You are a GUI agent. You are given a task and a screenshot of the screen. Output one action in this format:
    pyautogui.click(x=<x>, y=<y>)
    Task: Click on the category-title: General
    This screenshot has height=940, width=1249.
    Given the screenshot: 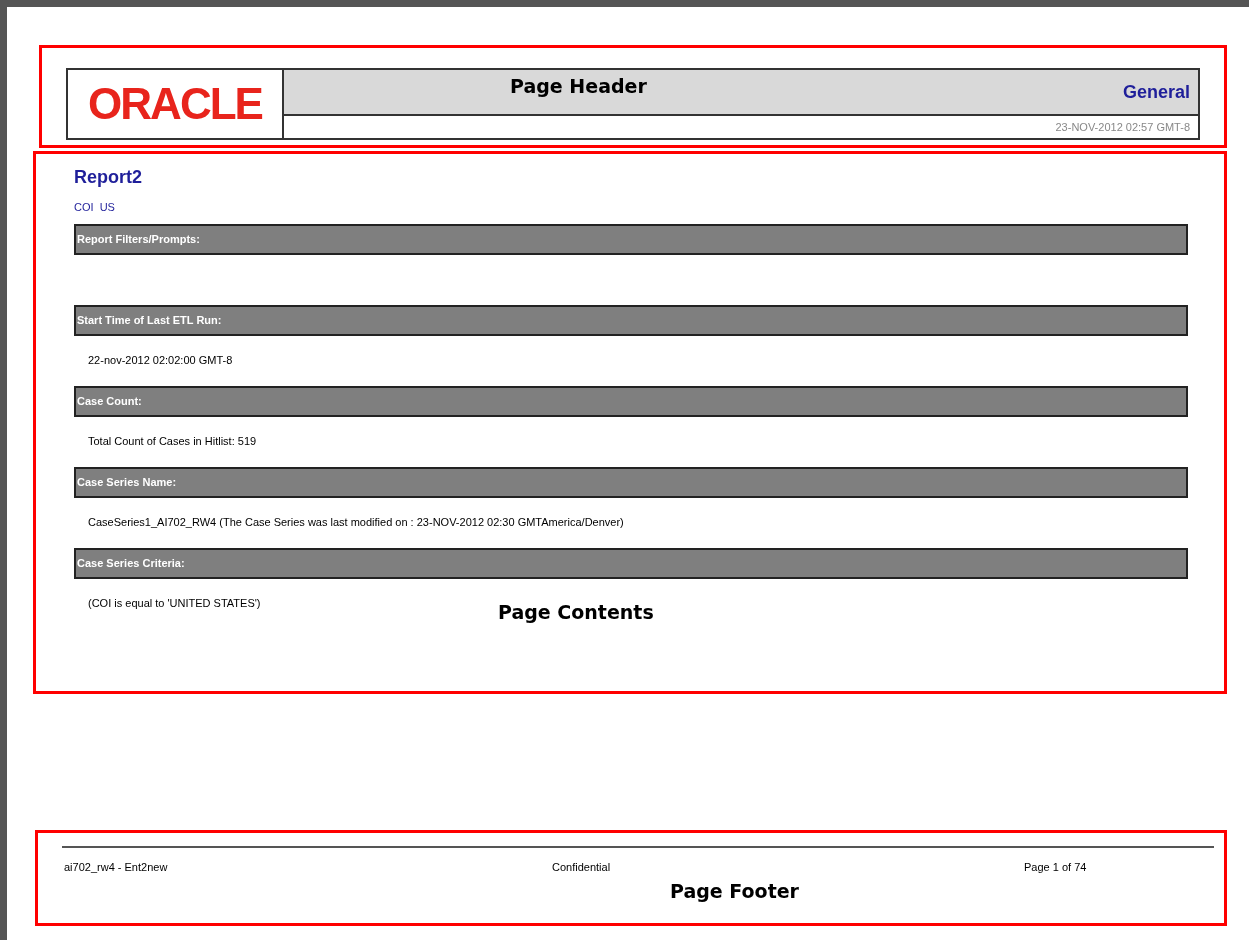 What is the action you would take?
    pyautogui.click(x=1156, y=92)
    